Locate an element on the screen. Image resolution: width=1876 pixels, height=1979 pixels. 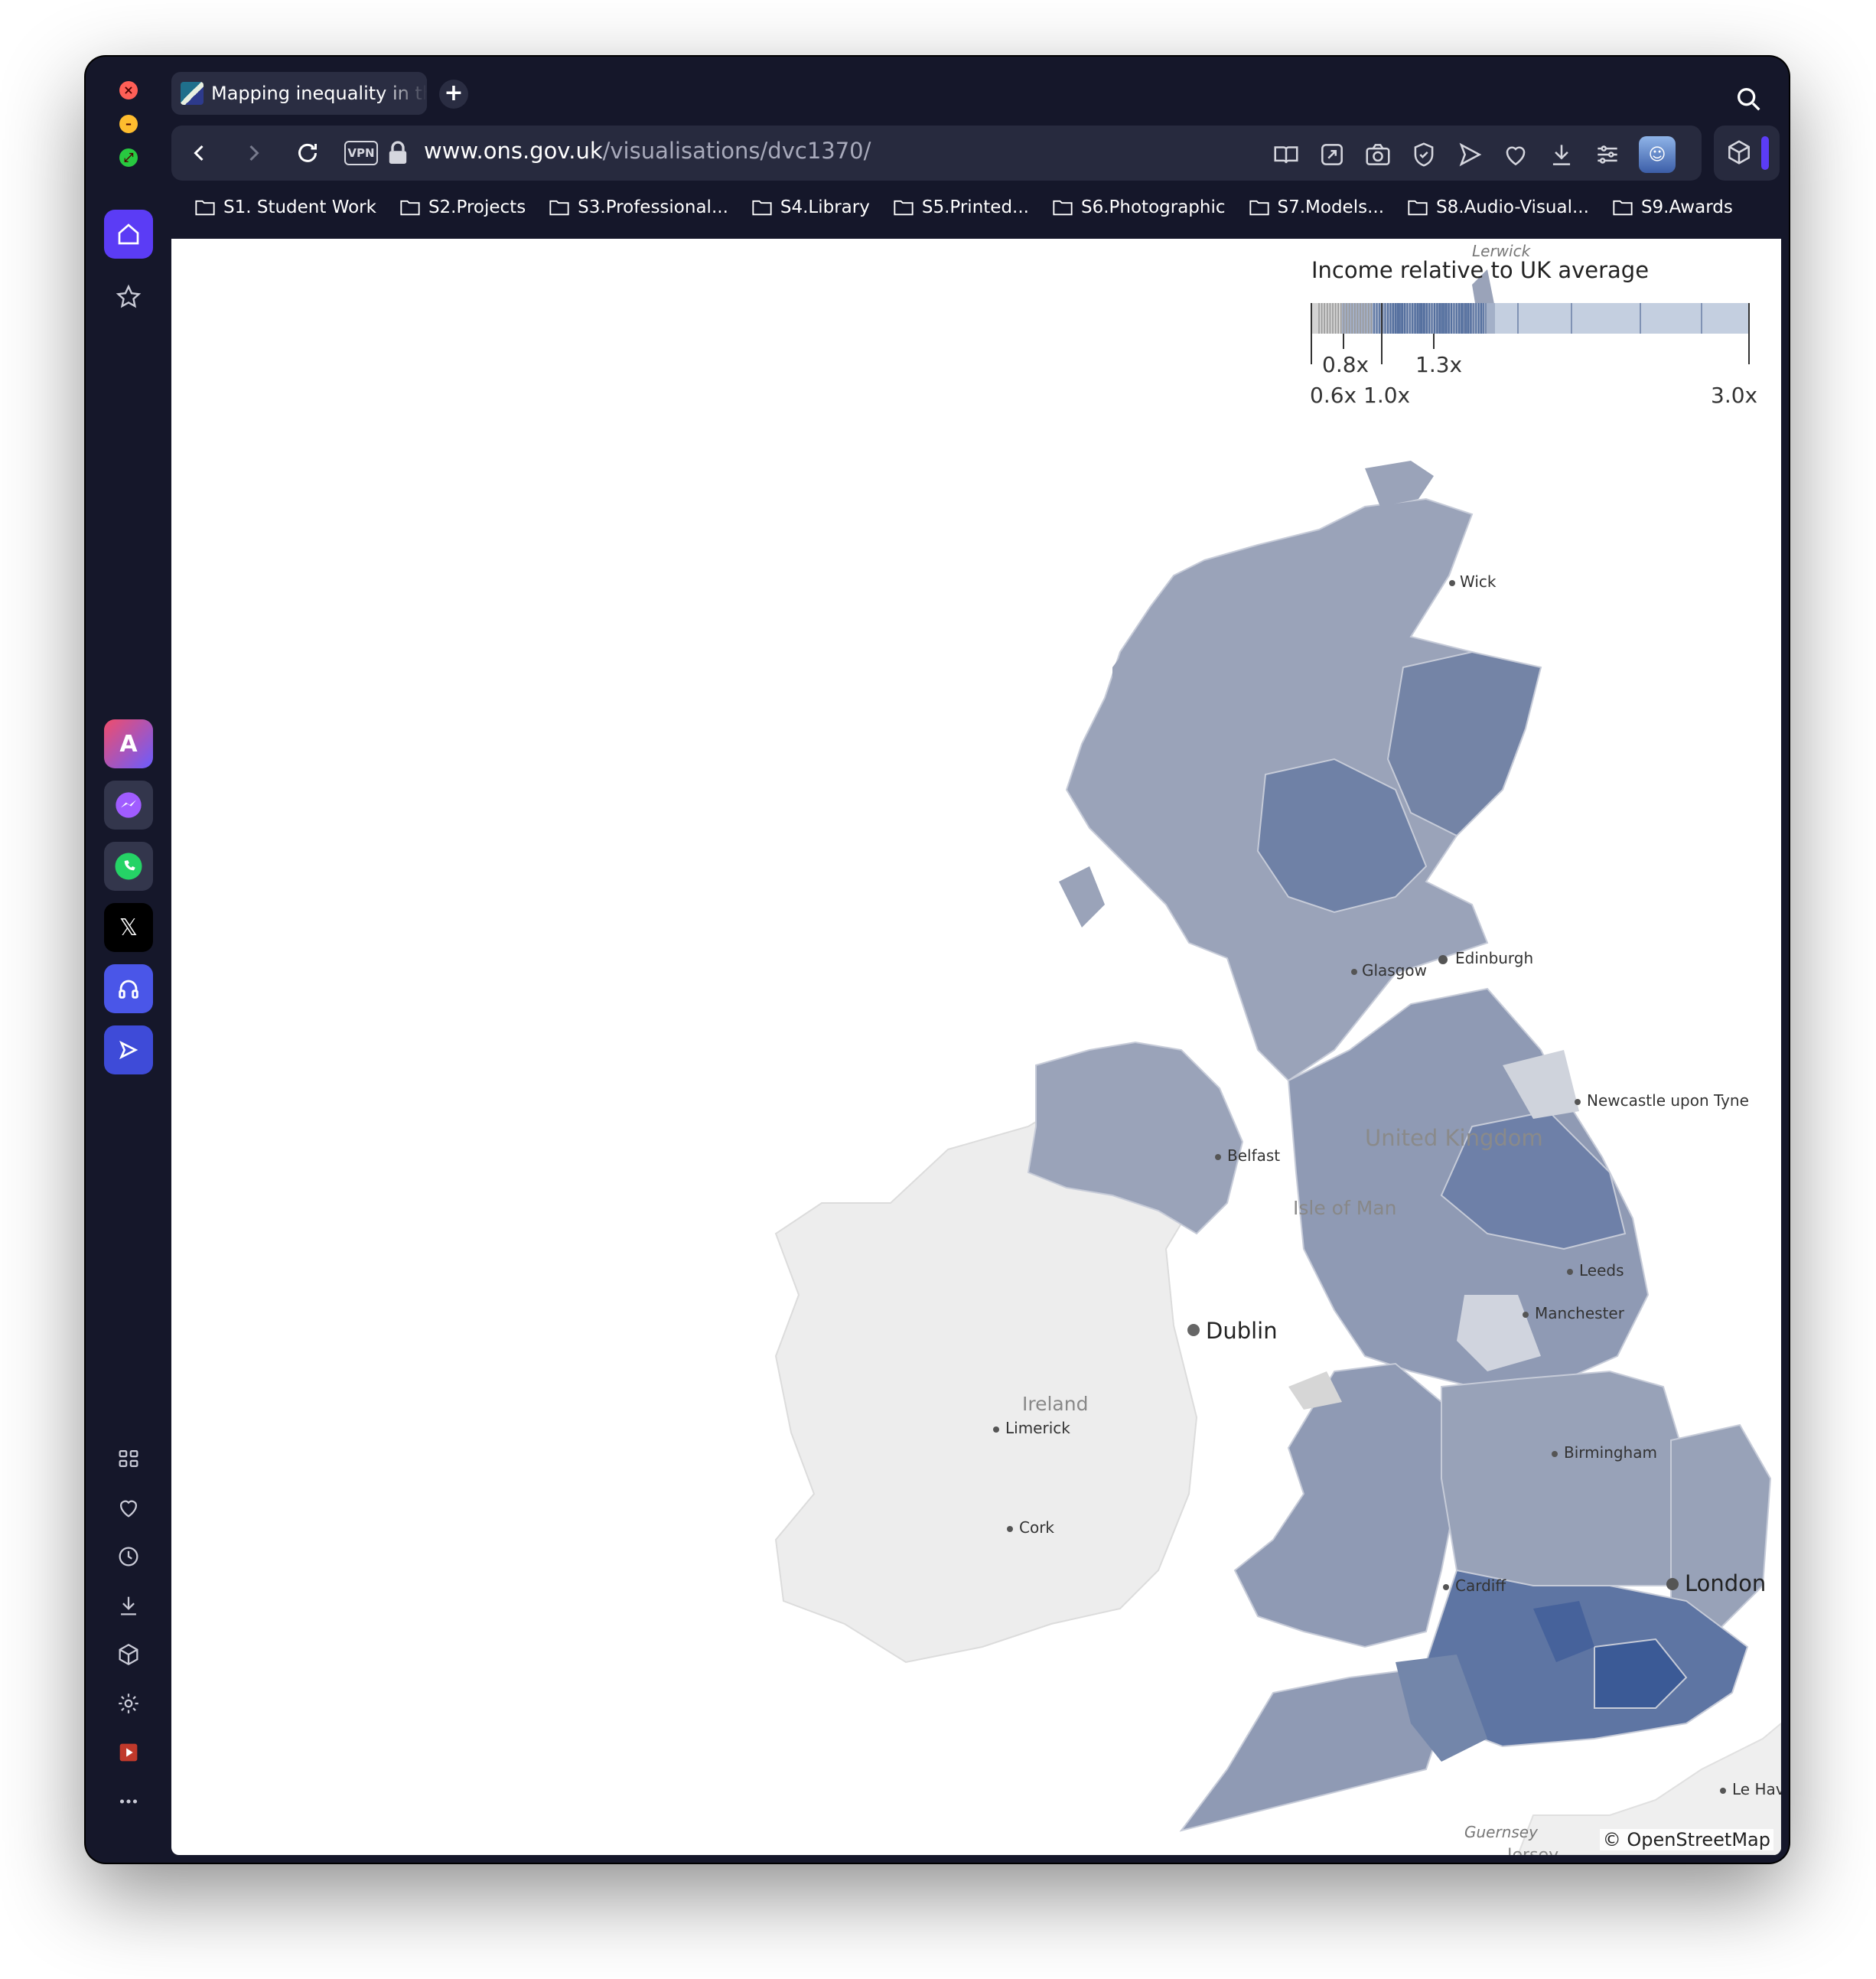
headphones-icon is located at coordinates (128, 988).